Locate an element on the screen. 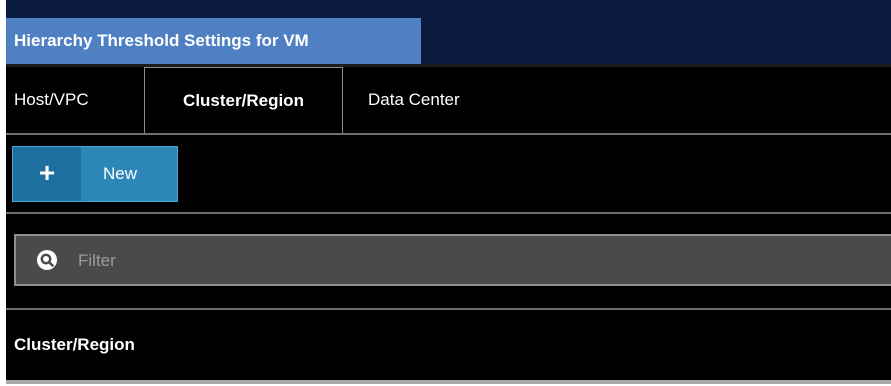 The height and width of the screenshot is (386, 891). tab-cluster-region: Cluster/Region is located at coordinates (243, 100).